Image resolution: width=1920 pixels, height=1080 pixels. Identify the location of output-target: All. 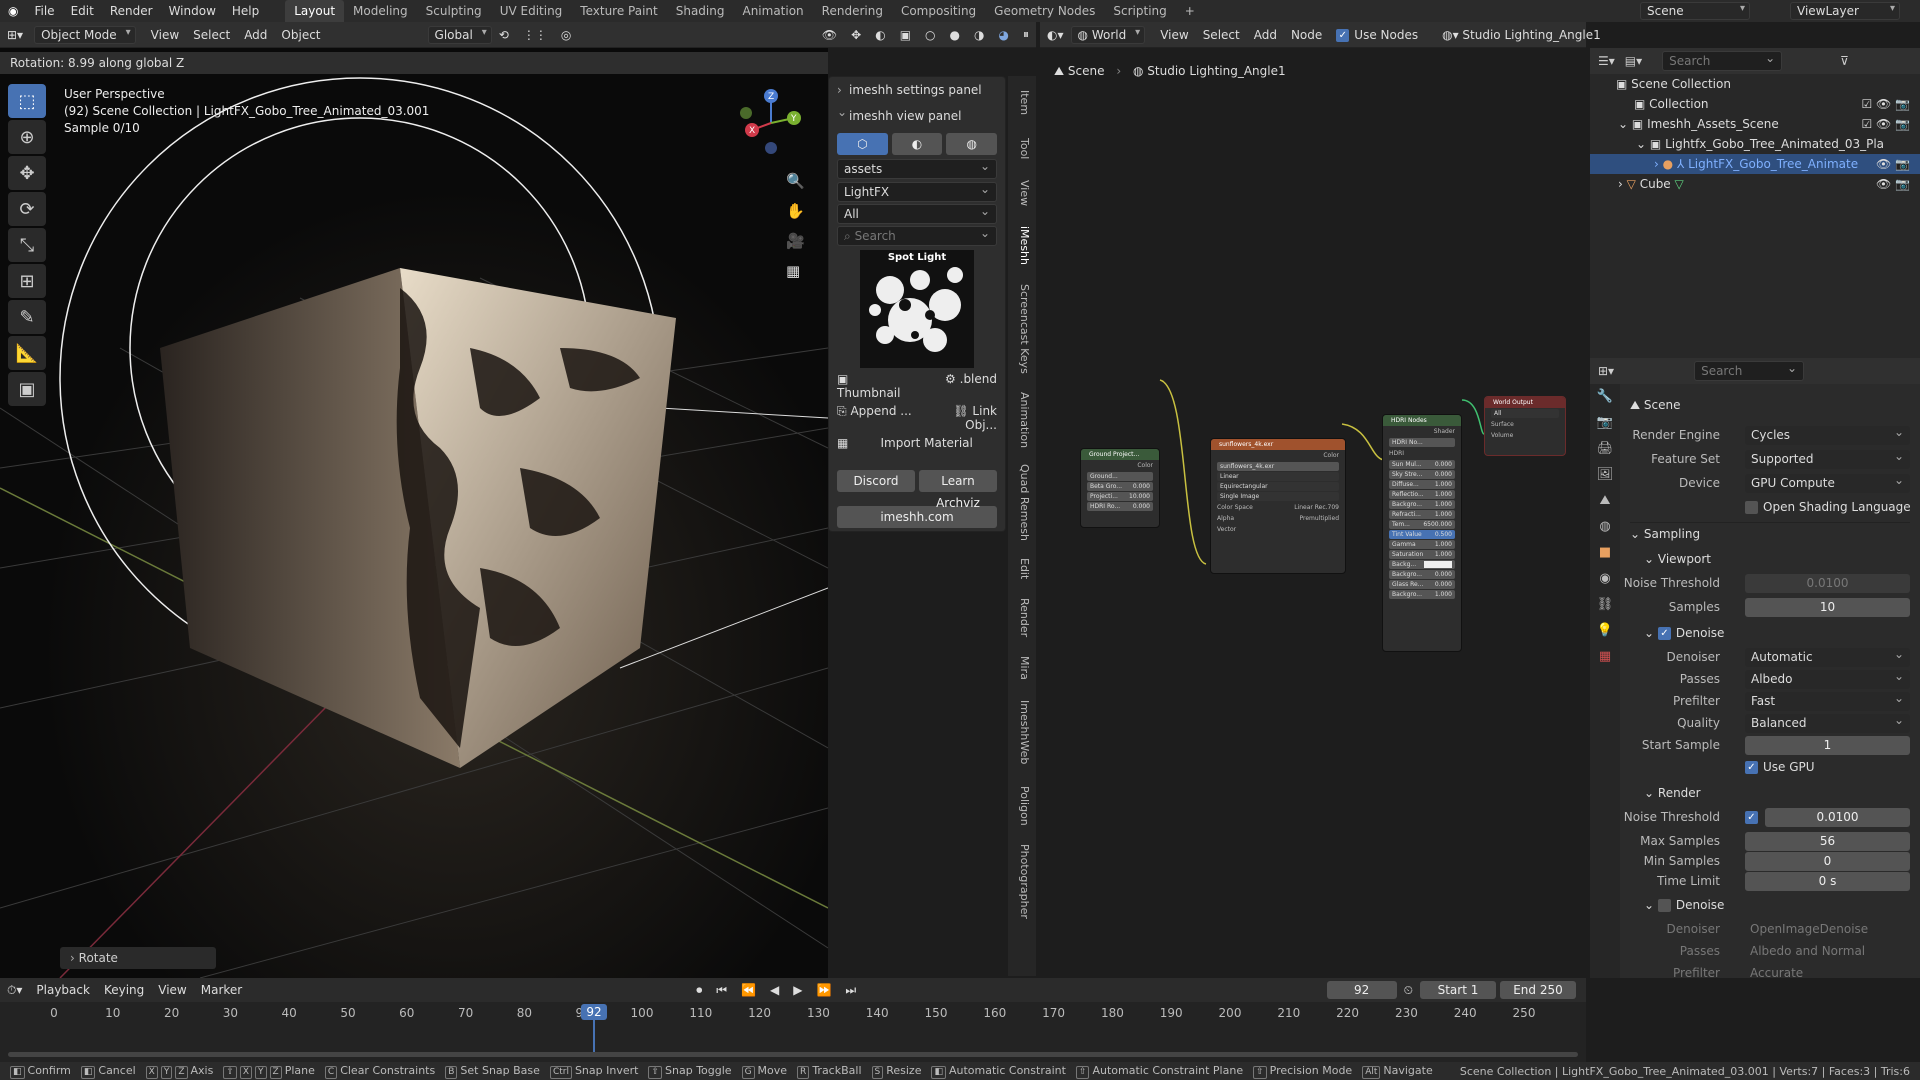
(1525, 413).